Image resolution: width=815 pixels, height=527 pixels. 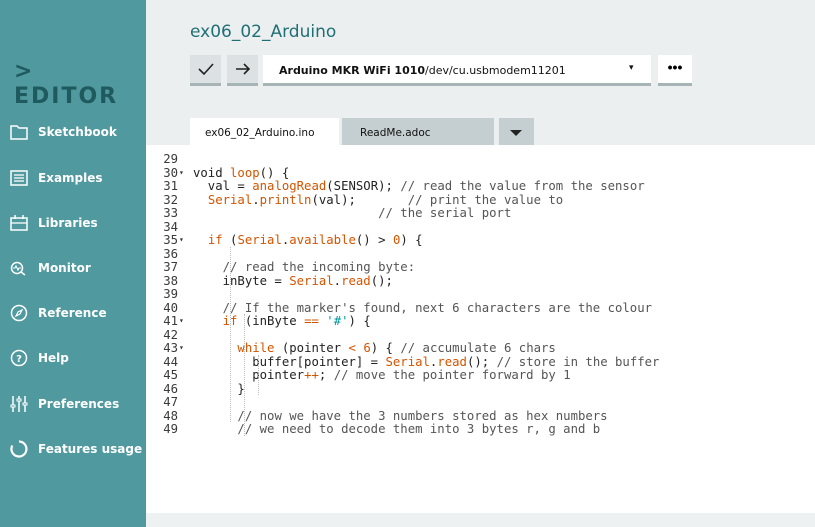 I want to click on help-icon: ?, so click(x=19, y=358).